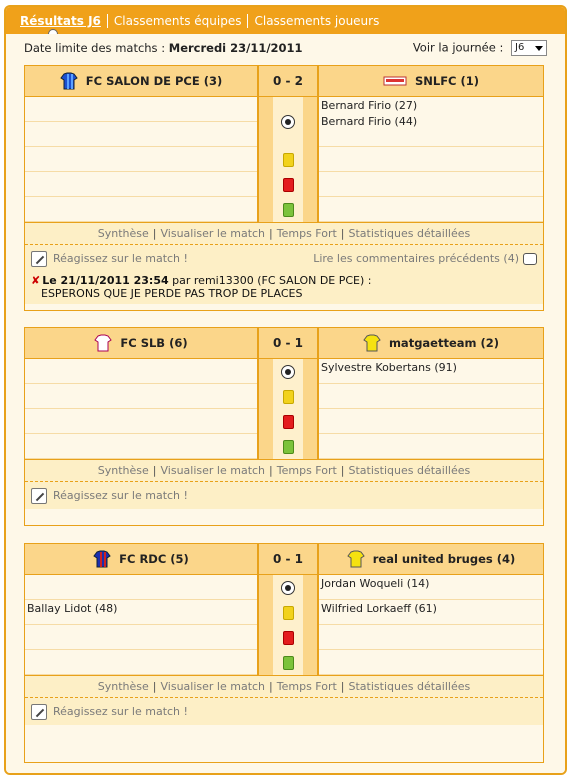 The image size is (571, 780). What do you see at coordinates (178, 20) in the screenshot?
I see `tab-classements-equipes: Classements équipes` at bounding box center [178, 20].